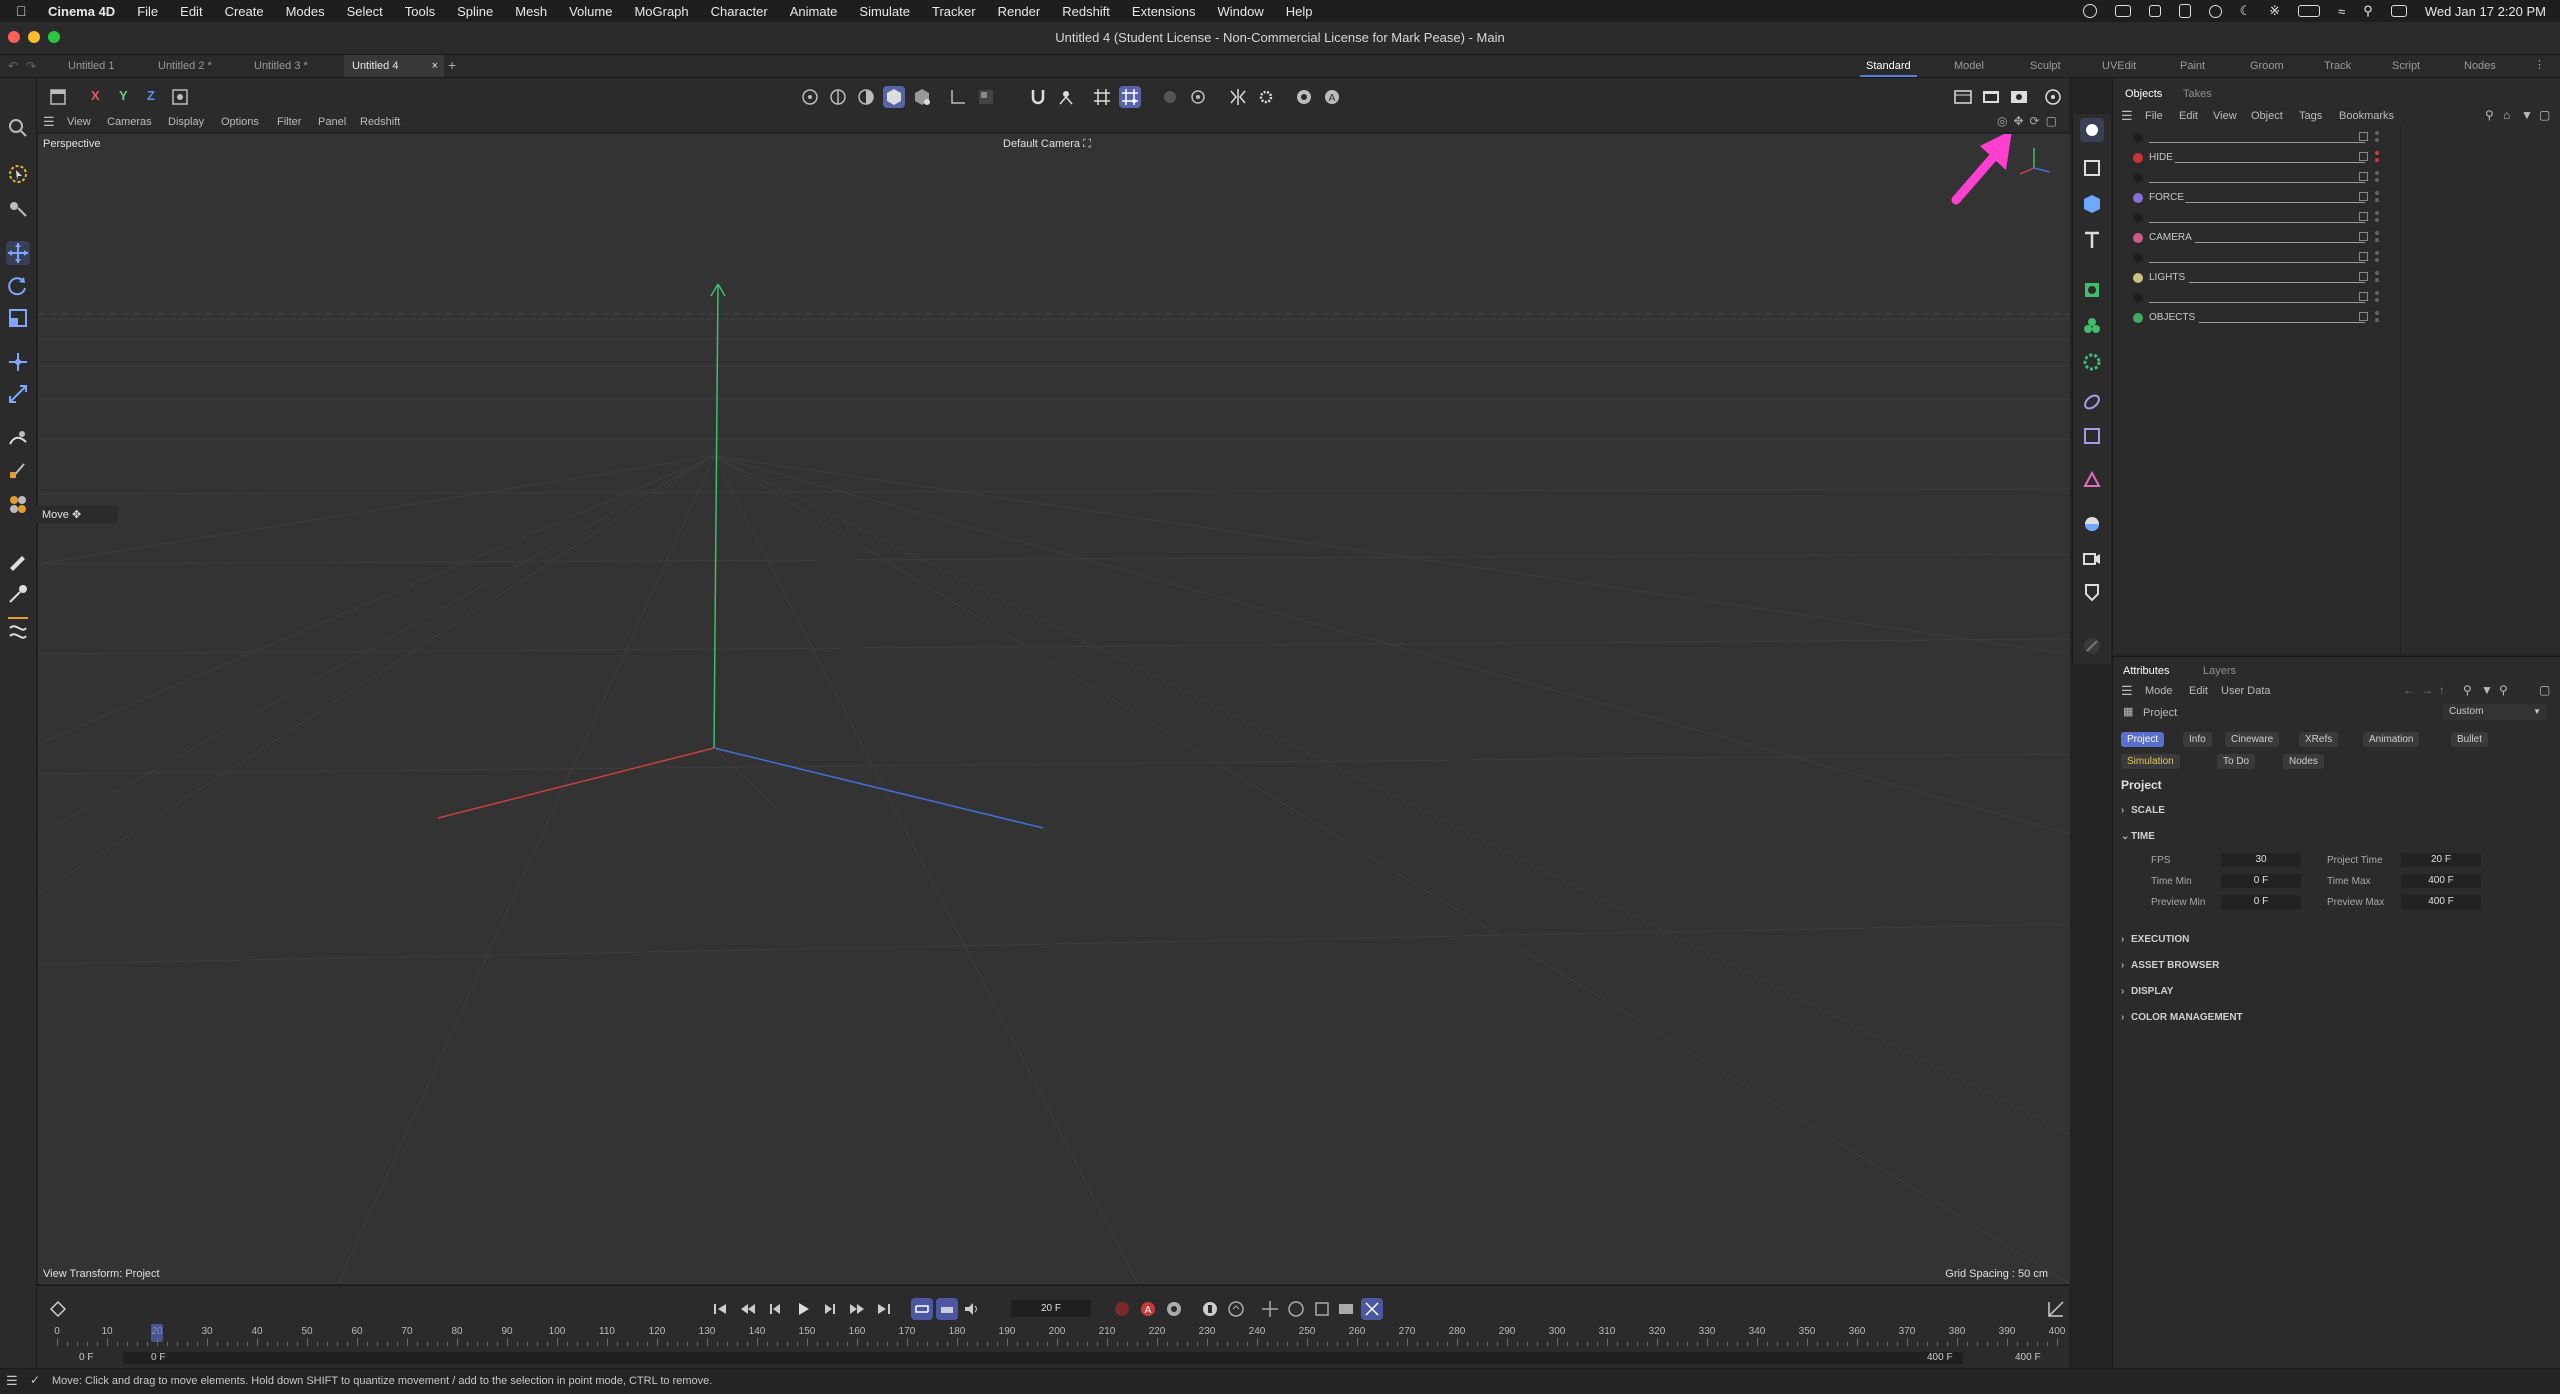 Image resolution: width=2560 pixels, height=1394 pixels. Describe the element at coordinates (1888, 66) in the screenshot. I see `layout-tab-standard: Standard` at that location.